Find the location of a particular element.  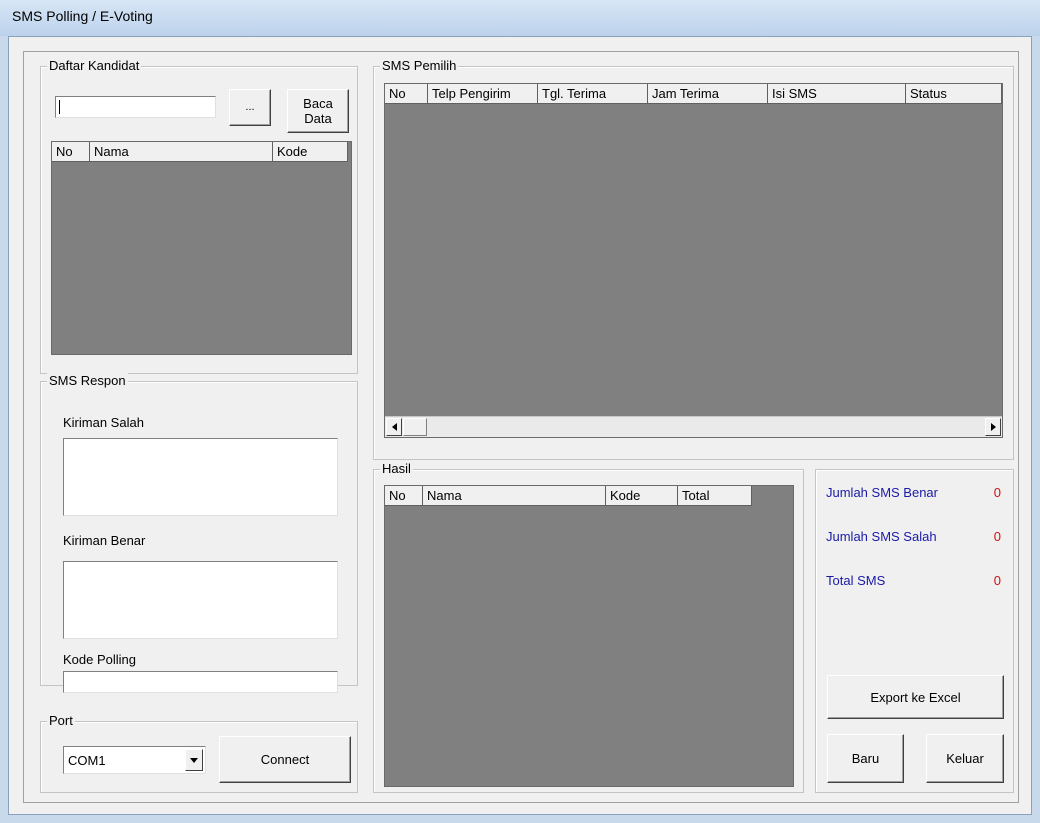

kandidat-grid-header: No Nama Kode is located at coordinates (200, 152).